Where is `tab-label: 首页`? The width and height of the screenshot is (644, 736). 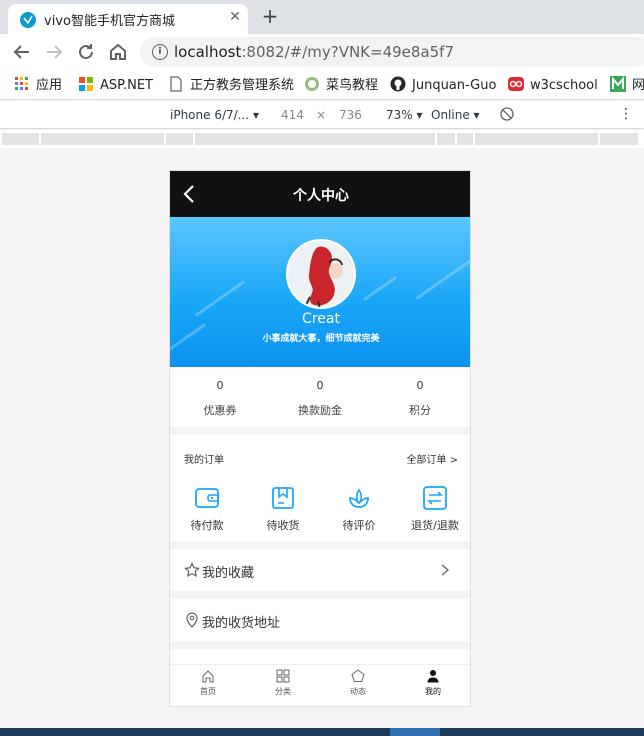 tab-label: 首页 is located at coordinates (208, 691).